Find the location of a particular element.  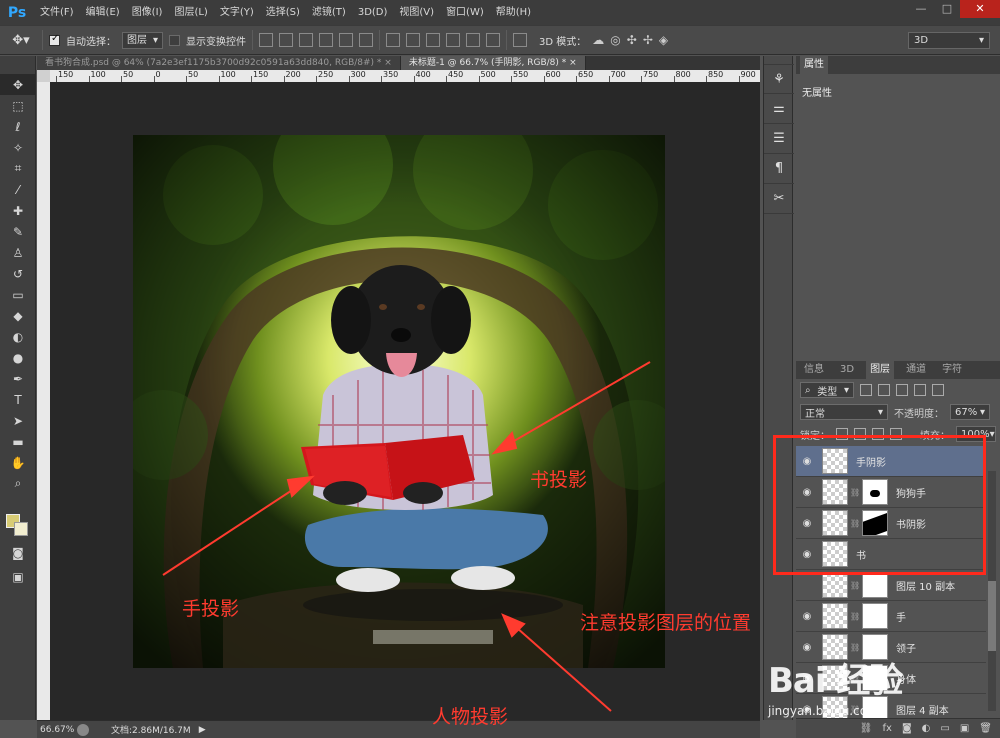

filter-shape-icon is located at coordinates (920, 390).